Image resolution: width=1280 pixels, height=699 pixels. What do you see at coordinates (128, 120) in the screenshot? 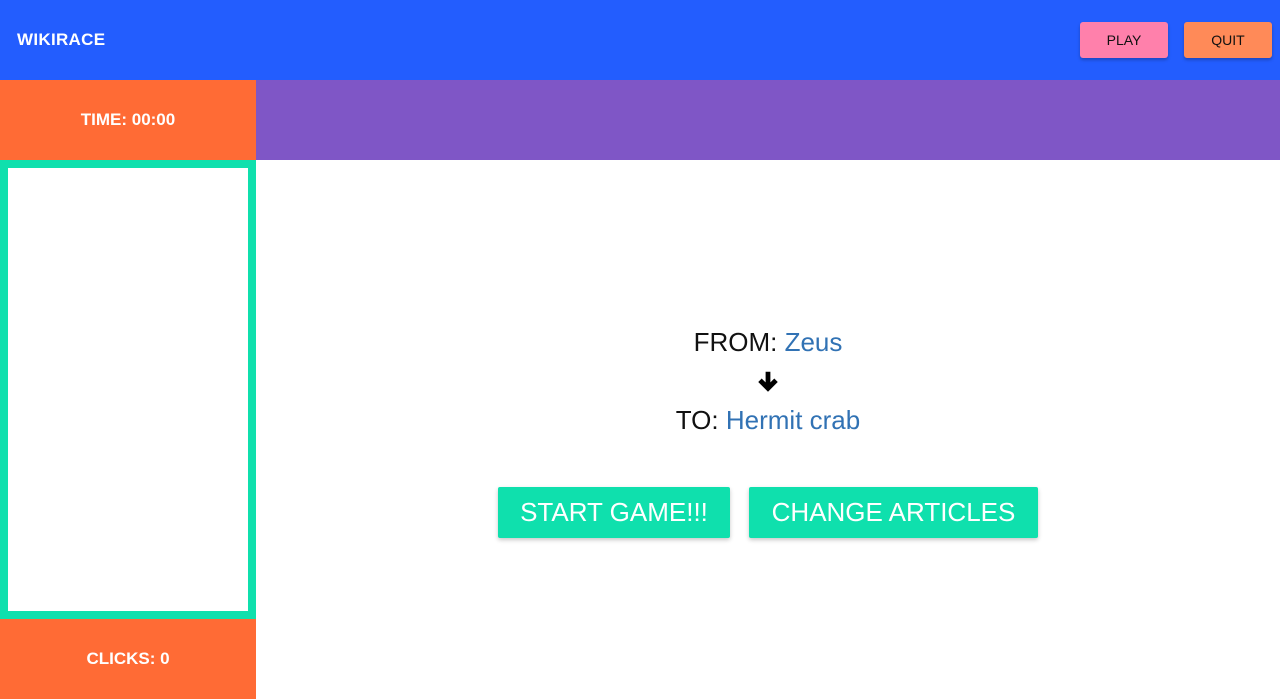
I see `timer-display: TIME: 00:00` at bounding box center [128, 120].